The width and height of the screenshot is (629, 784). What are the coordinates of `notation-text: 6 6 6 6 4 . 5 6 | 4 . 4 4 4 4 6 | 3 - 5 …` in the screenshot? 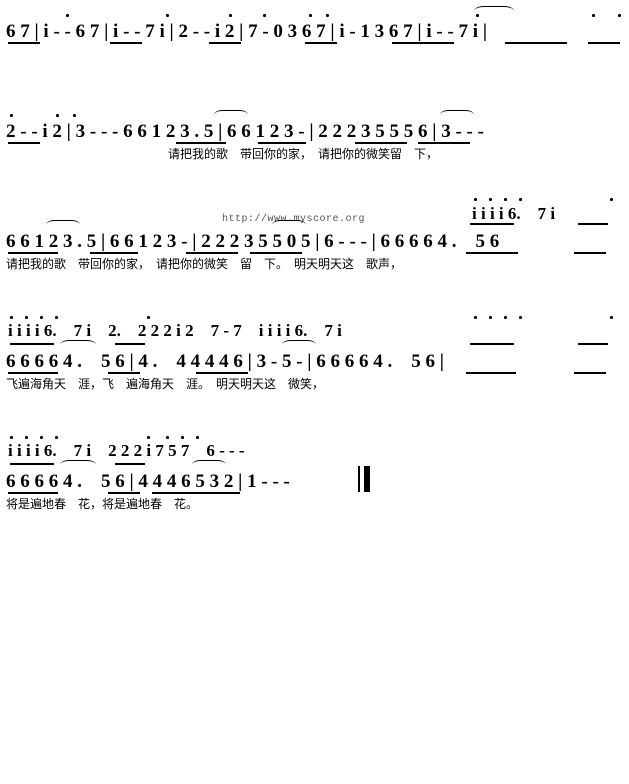 It's located at (225, 361).